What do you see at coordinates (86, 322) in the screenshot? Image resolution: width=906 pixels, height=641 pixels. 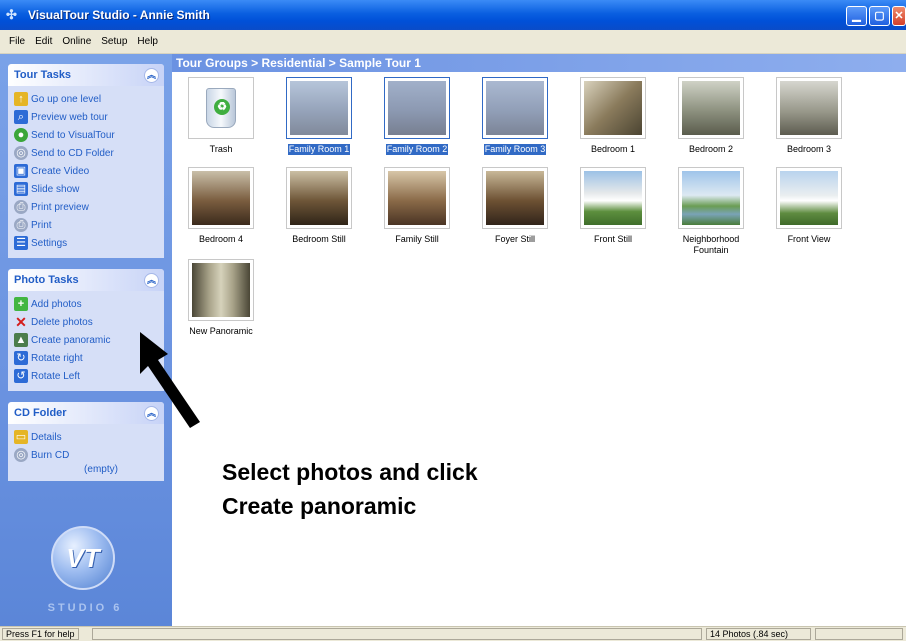 I see `task-delete-photos: ✕ Delete photos` at bounding box center [86, 322].